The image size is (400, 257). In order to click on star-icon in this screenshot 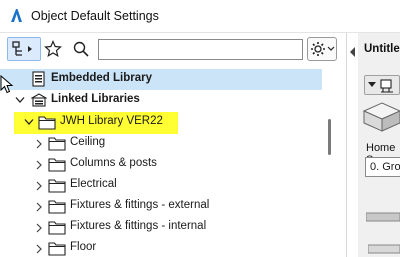, I will do `click(53, 49)`.